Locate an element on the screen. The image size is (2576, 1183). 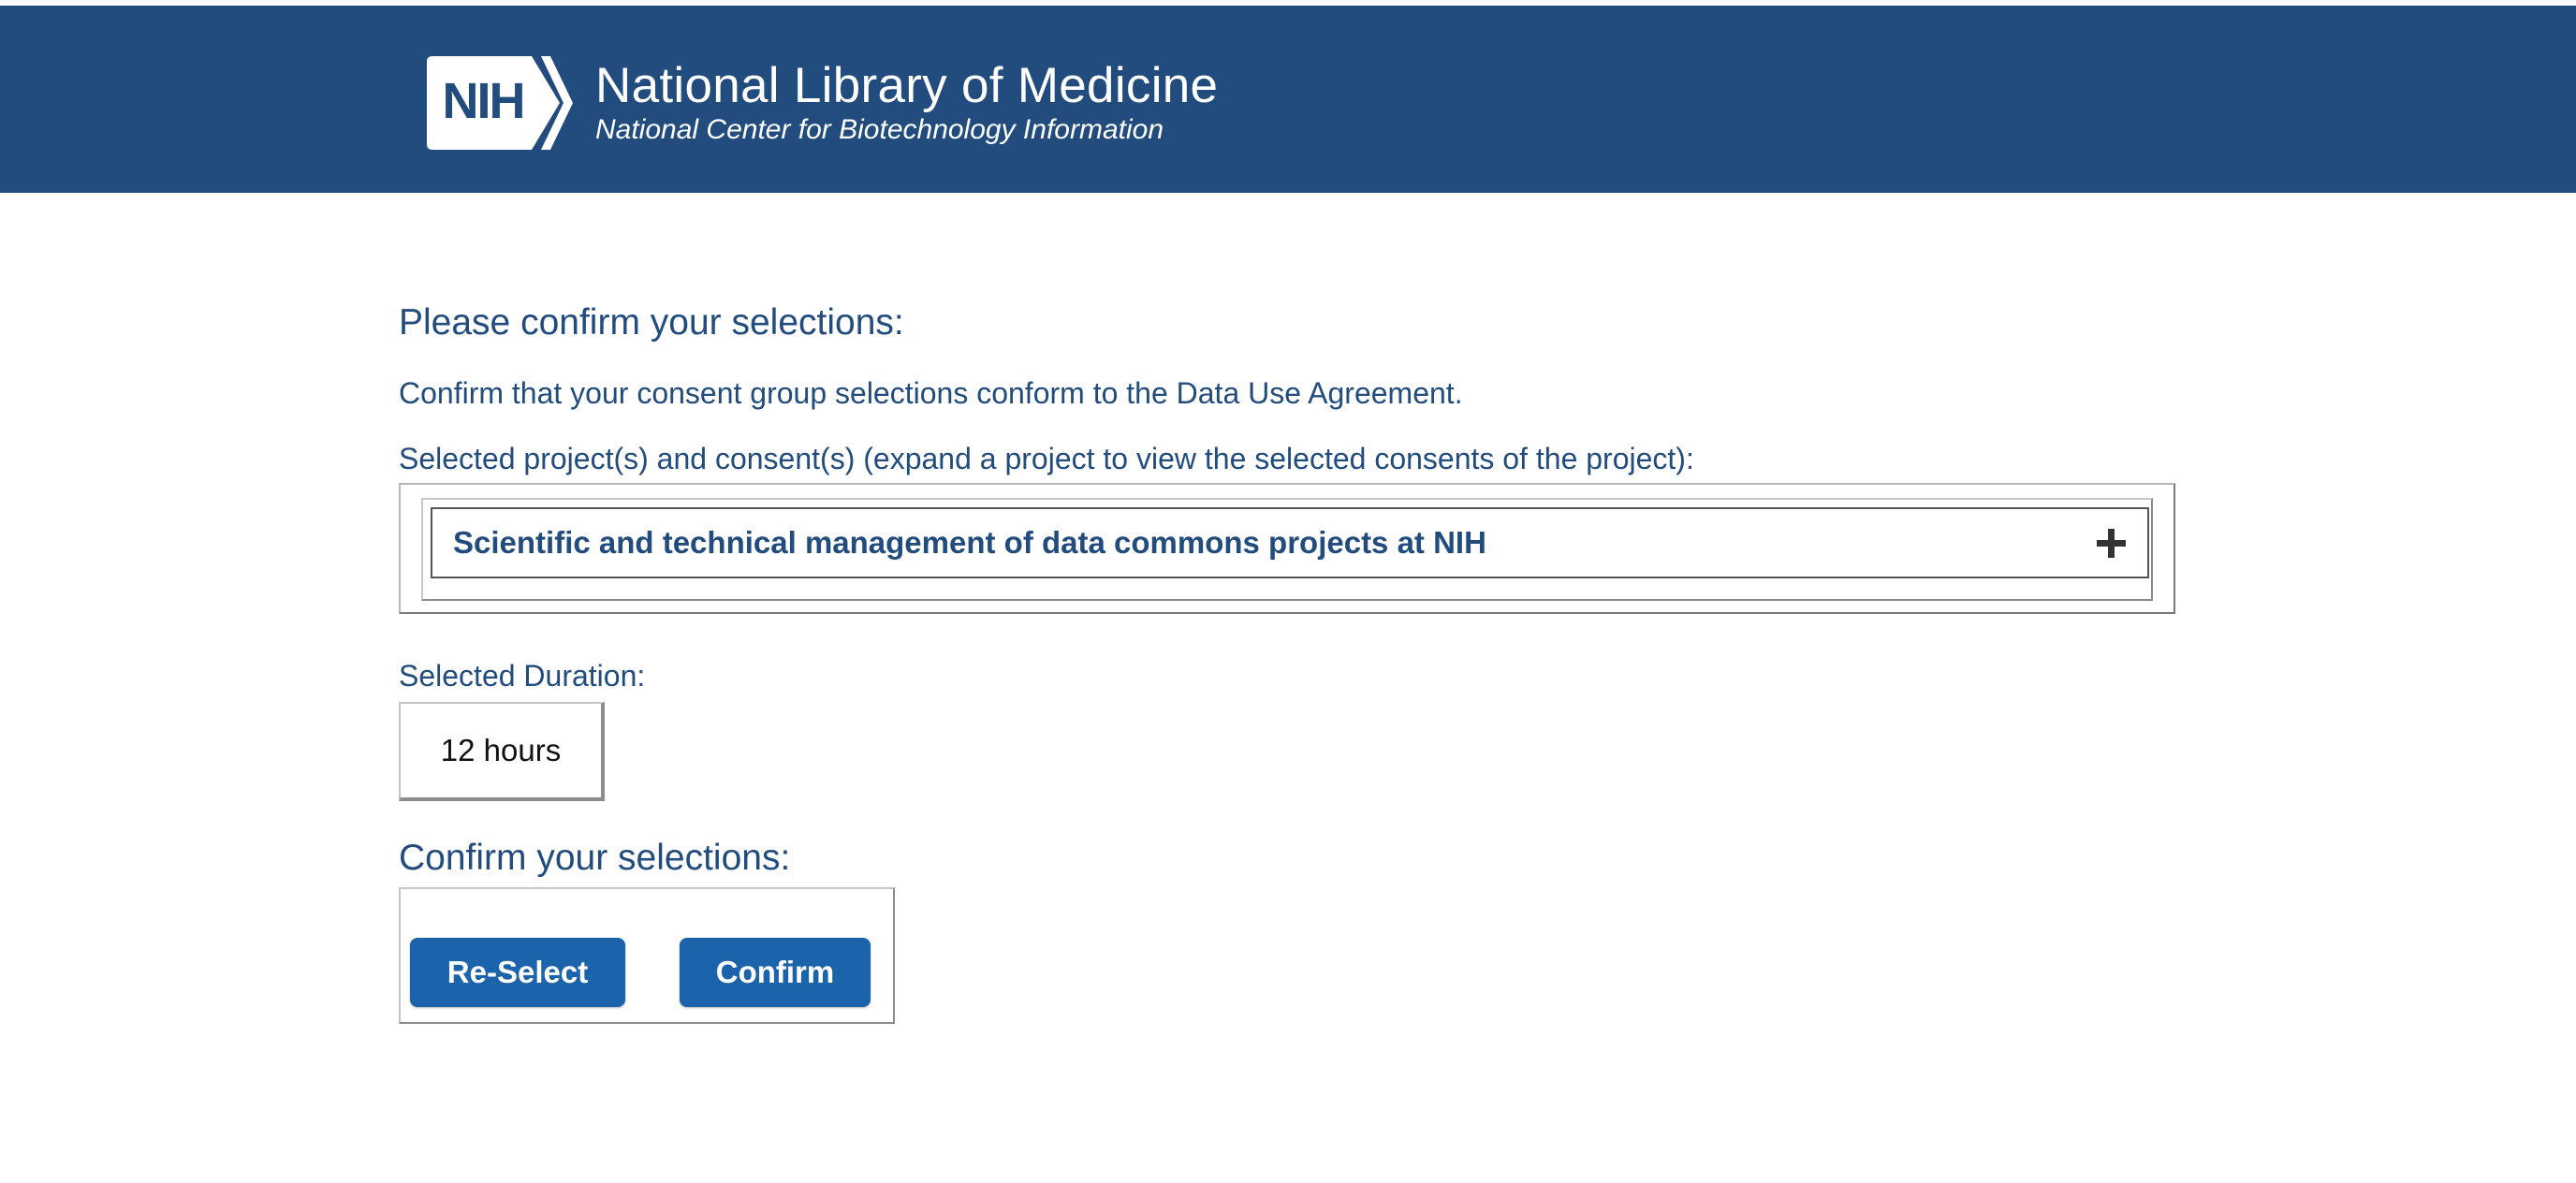
confirm-heading: Confirm your selections: is located at coordinates (595, 858).